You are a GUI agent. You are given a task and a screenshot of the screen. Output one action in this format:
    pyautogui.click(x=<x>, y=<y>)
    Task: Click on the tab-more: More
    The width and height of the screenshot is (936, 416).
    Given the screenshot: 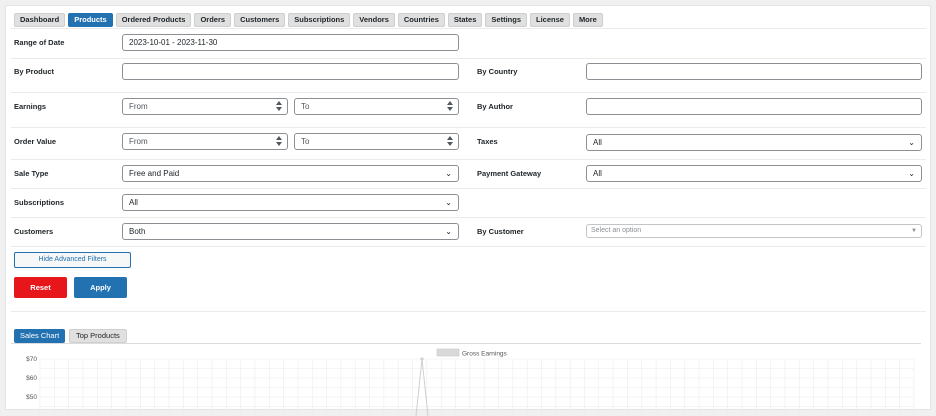 What is the action you would take?
    pyautogui.click(x=587, y=20)
    